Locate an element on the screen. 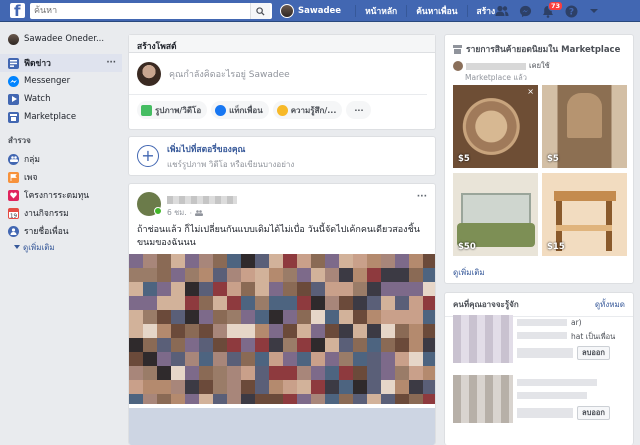 The width and height of the screenshot is (640, 445). post-photo-secondary is located at coordinates (282, 426).